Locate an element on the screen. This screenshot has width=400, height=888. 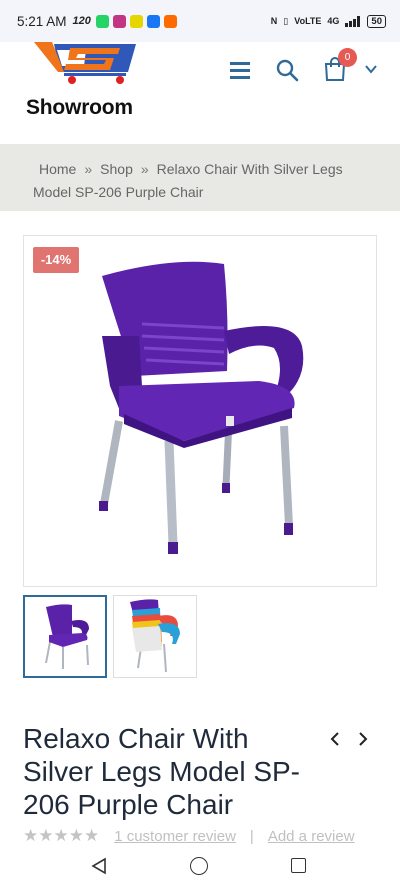
breadcrumb-shop-link: Shop is located at coordinates (116, 169).